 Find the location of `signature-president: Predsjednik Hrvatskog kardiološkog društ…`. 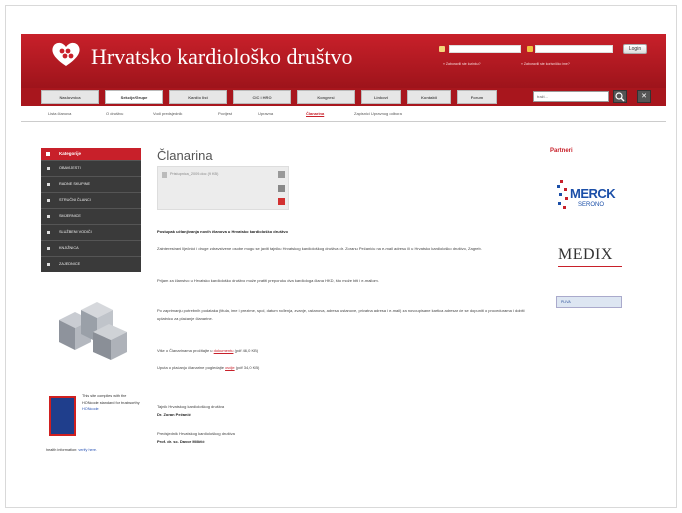

signature-president: Predsjednik Hrvatskog kardiološkog društ… is located at coordinates (347, 437).